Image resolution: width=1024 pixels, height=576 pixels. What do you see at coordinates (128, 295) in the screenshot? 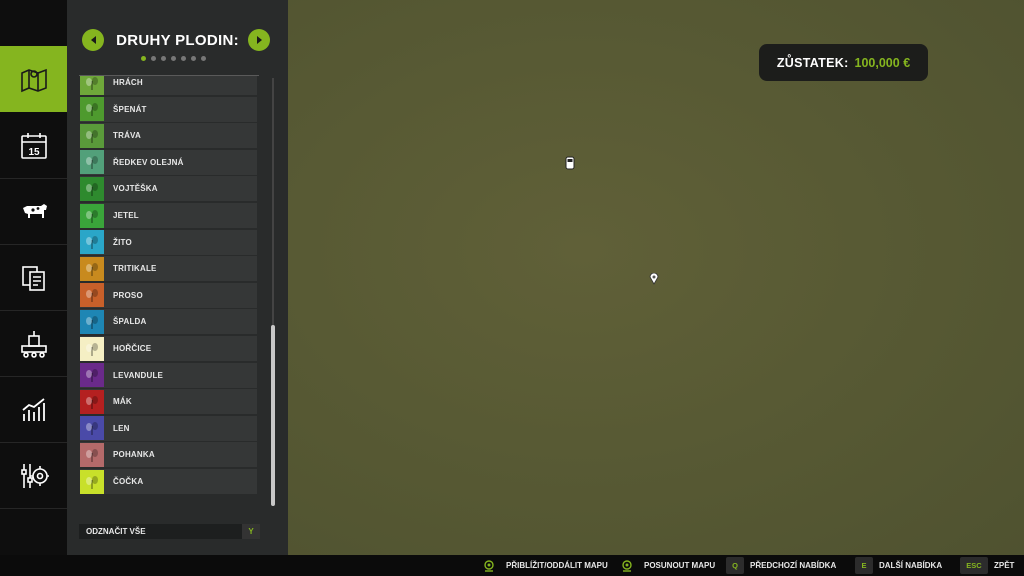
I see `crop-label: PROSO` at bounding box center [128, 295].